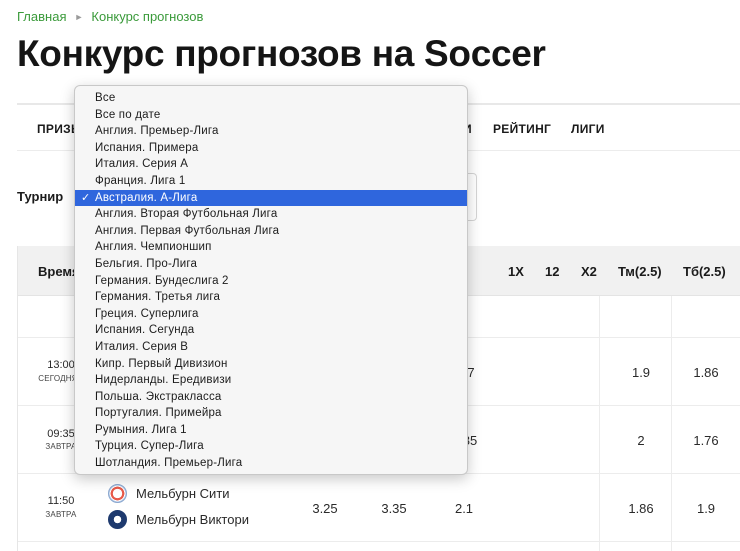 This screenshot has width=740, height=551. What do you see at coordinates (187, 230) in the screenshot?
I see `dropdown-option-label: Англия. Первая Футбольная Лига` at bounding box center [187, 230].